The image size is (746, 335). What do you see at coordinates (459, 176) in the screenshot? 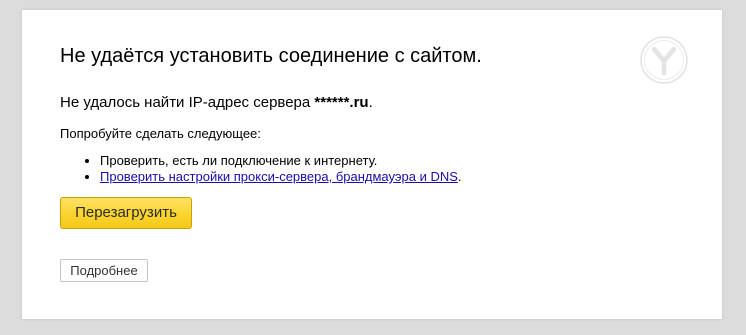
I see `suggestion-period: .` at bounding box center [459, 176].